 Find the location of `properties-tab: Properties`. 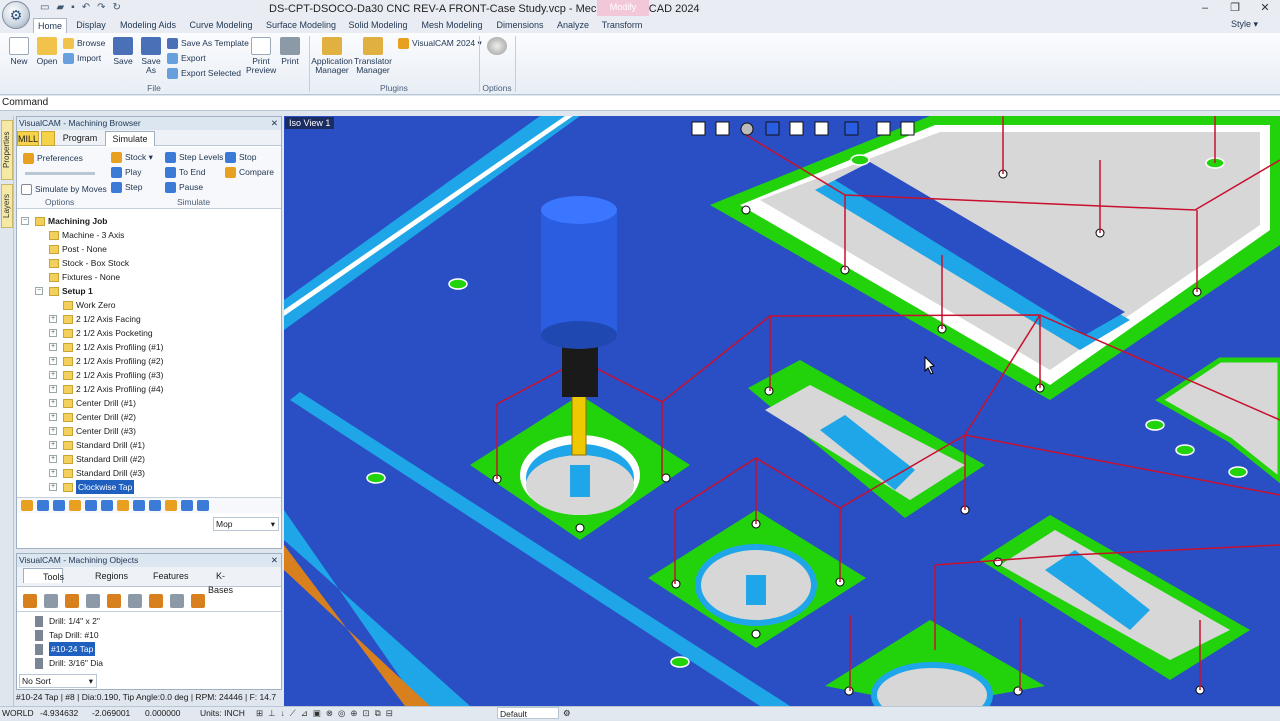

properties-tab: Properties is located at coordinates (7, 150).